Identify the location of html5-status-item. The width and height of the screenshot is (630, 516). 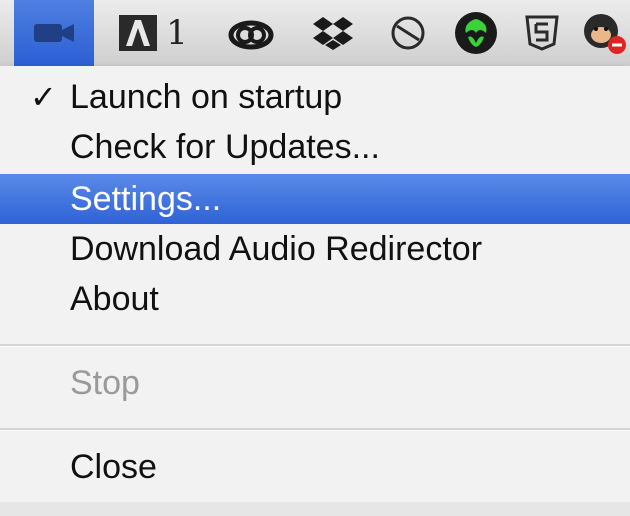
(542, 33).